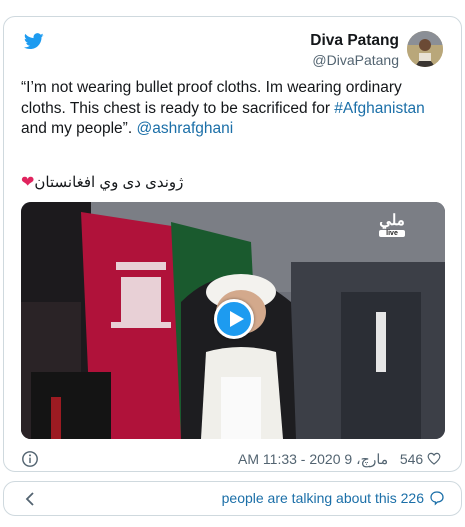 The height and width of the screenshot is (527, 465). I want to click on avatar, so click(425, 49).